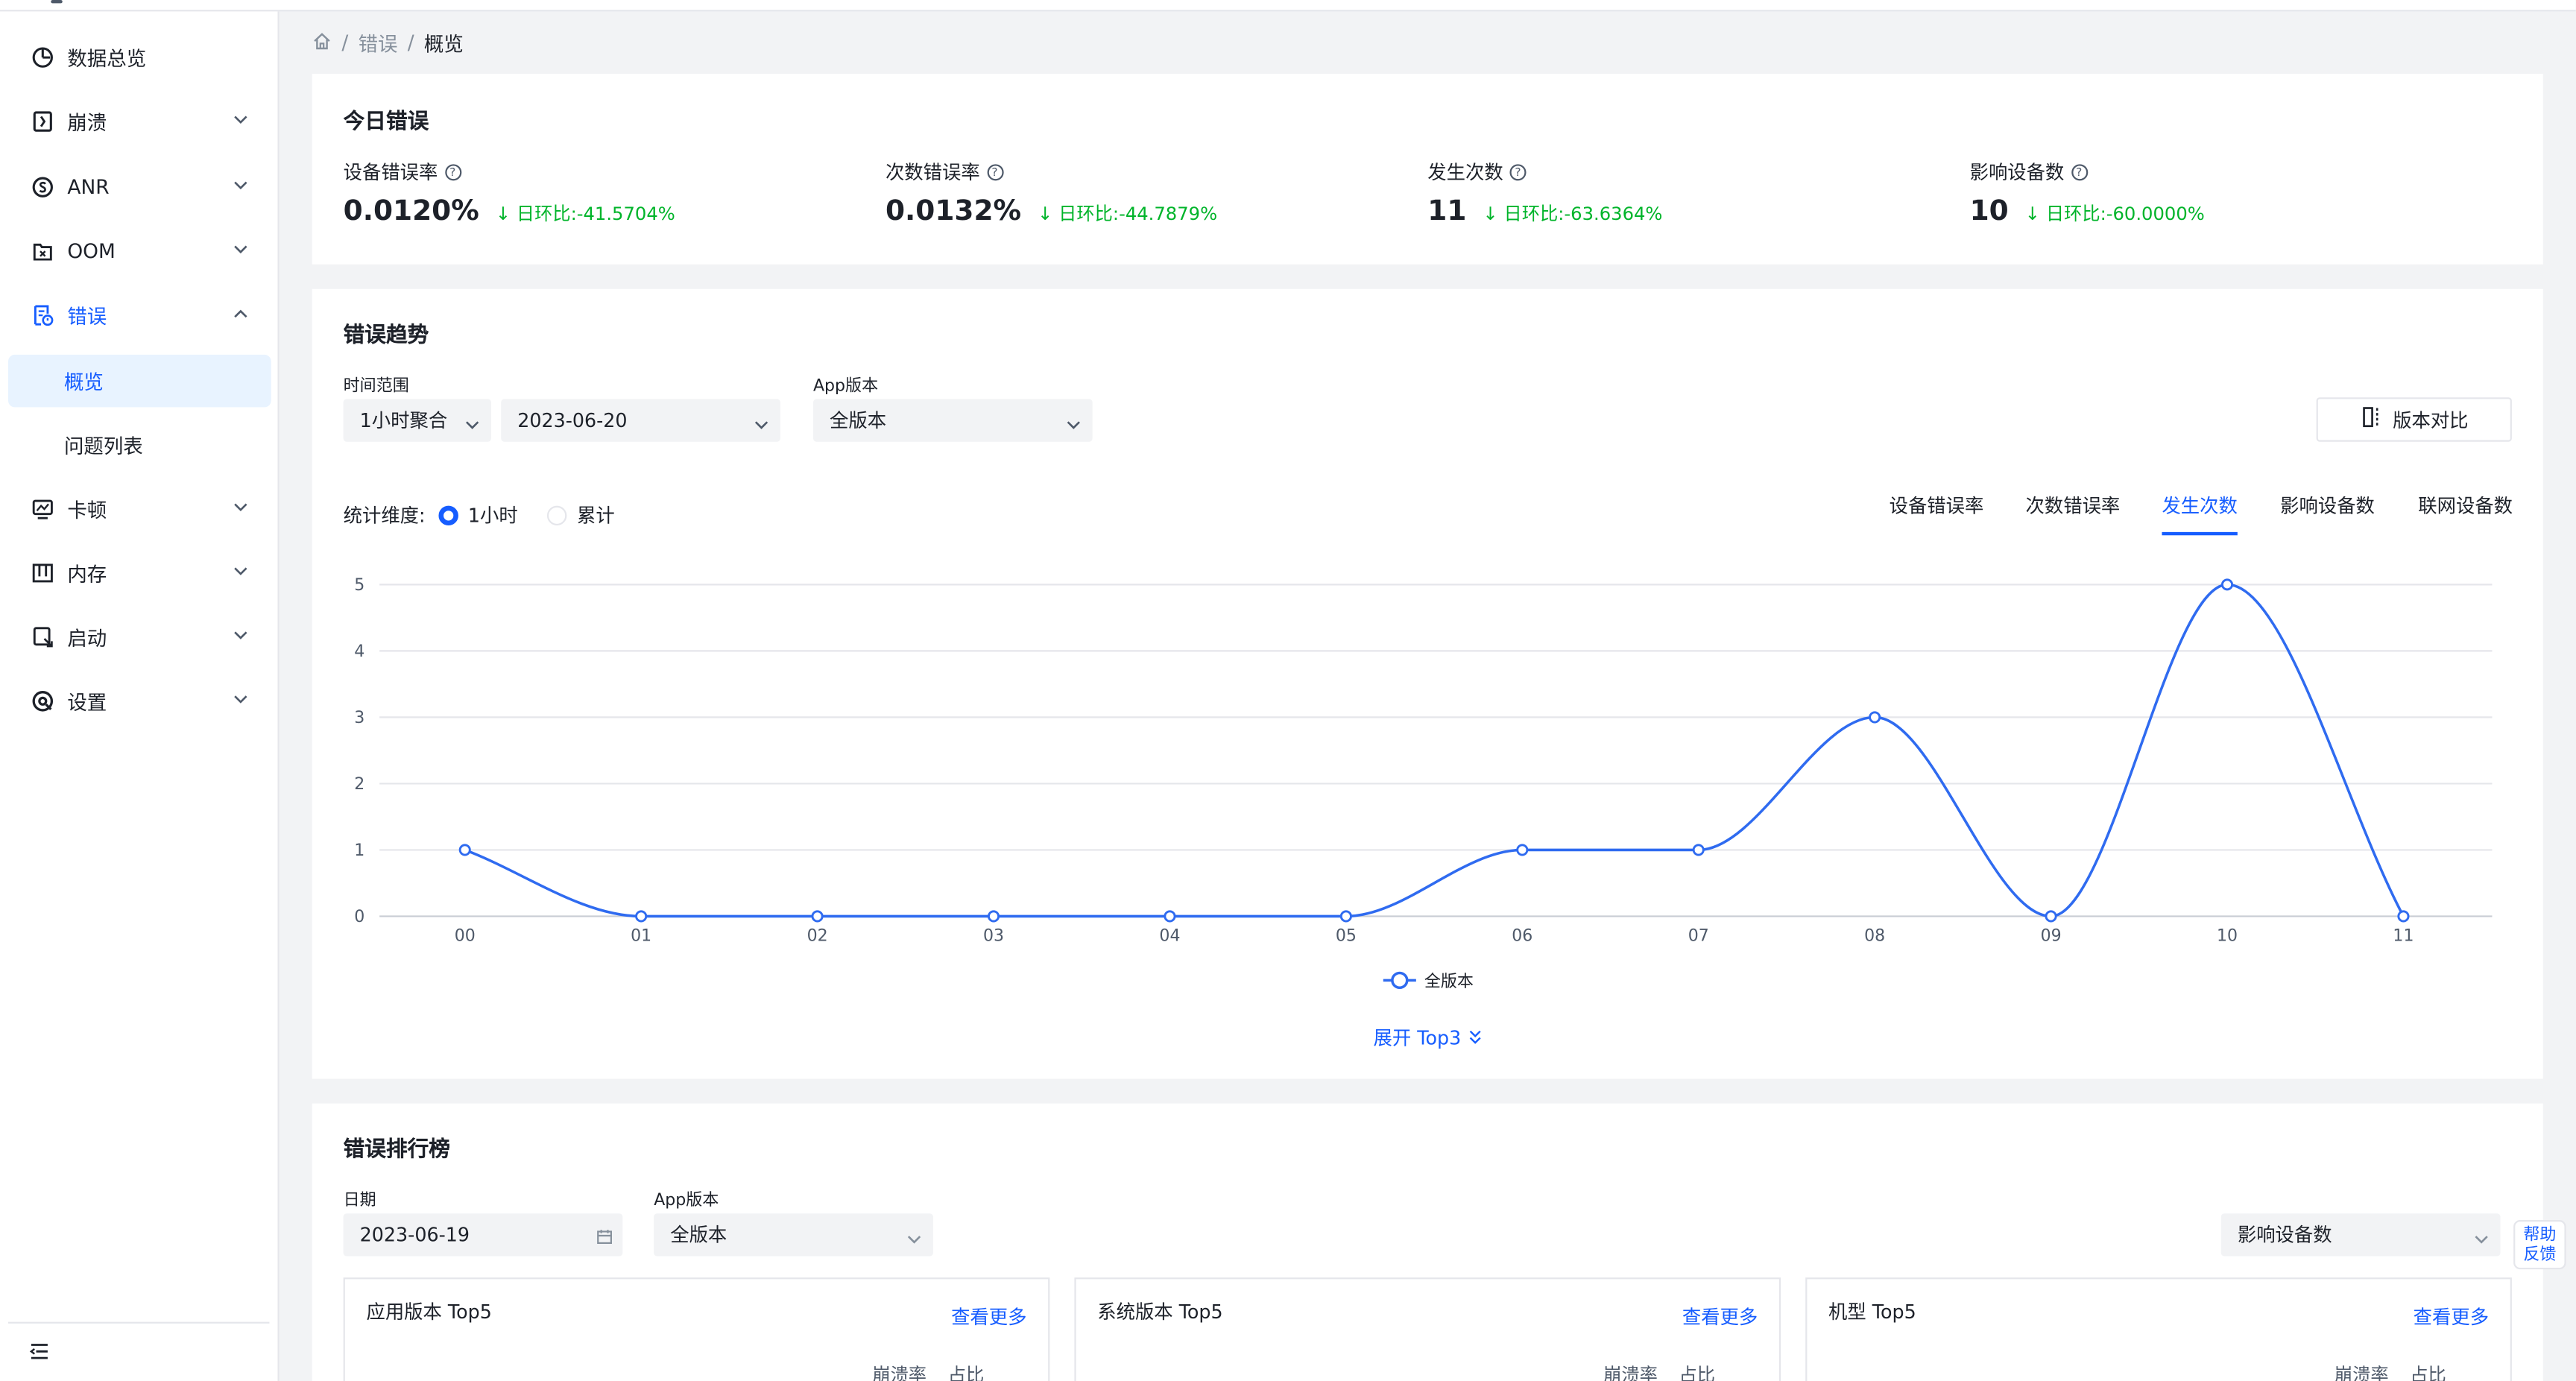 This screenshot has width=2576, height=1381. I want to click on memory-bars-icon, so click(42, 573).